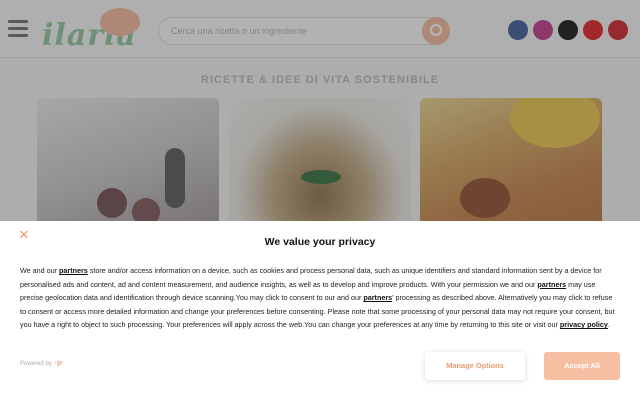  Describe the element at coordinates (59, 363) in the screenshot. I see `provider-logo-icon: ·p·` at that location.